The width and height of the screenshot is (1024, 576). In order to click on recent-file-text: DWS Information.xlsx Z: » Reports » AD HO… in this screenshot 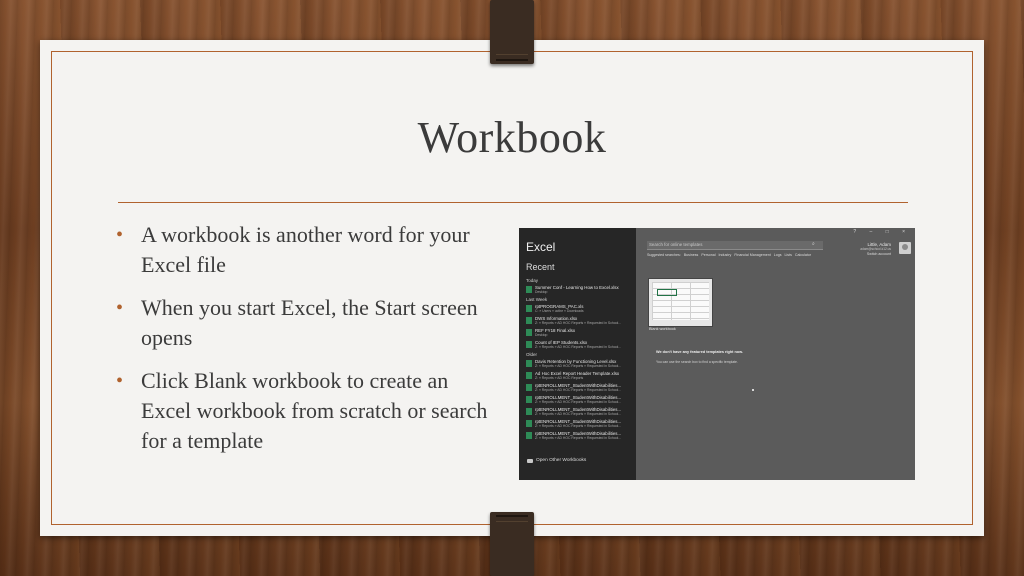, I will do `click(578, 320)`.